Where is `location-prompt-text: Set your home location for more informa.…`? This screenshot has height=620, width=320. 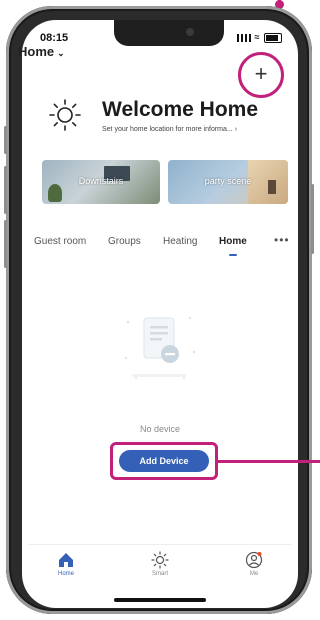
location-prompt-text: Set your home location for more informa.… is located at coordinates (167, 129).